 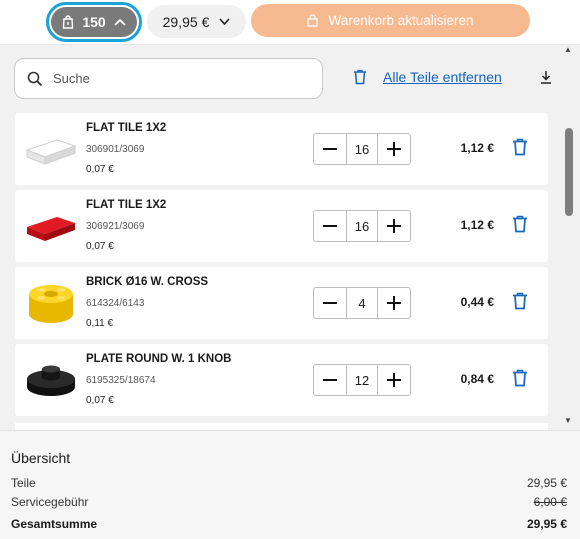 What do you see at coordinates (224, 21) in the screenshot?
I see `chevron-down-icon` at bounding box center [224, 21].